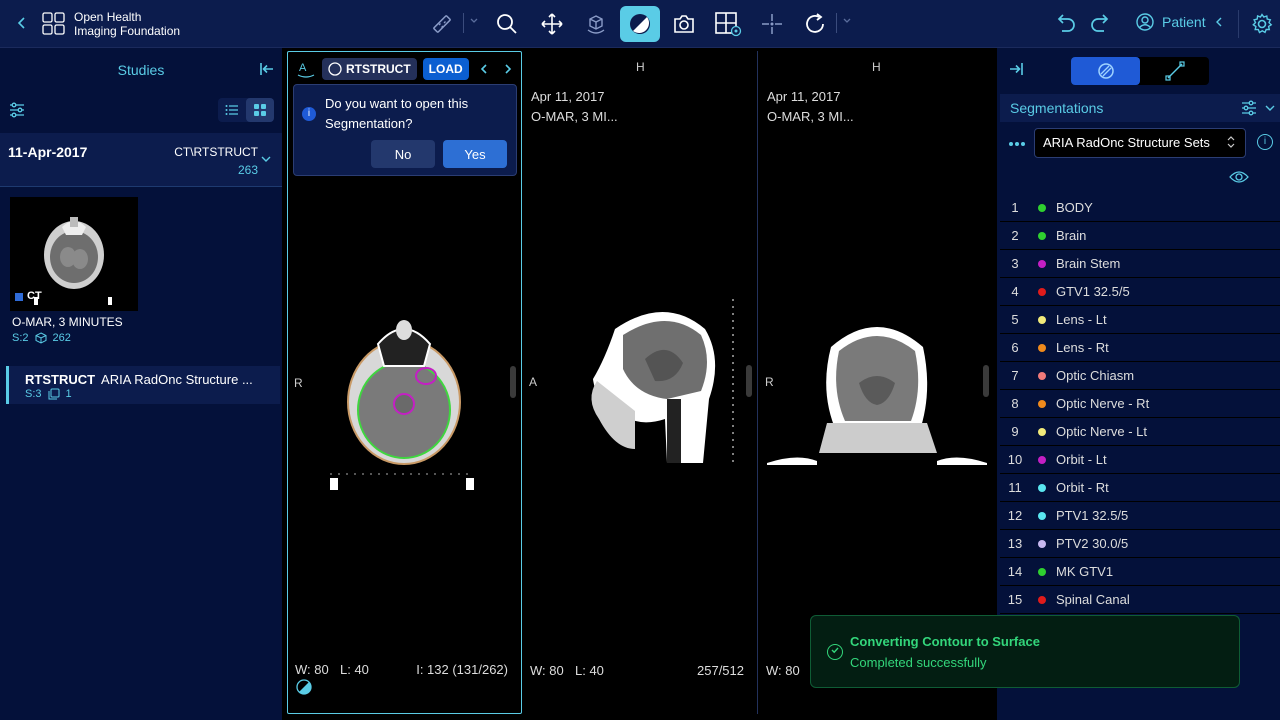 Image resolution: width=1280 pixels, height=720 pixels. What do you see at coordinates (73, 277) in the screenshot?
I see `series-thumbnail: CT O-MAR, 3 MINUTES S:2 262` at bounding box center [73, 277].